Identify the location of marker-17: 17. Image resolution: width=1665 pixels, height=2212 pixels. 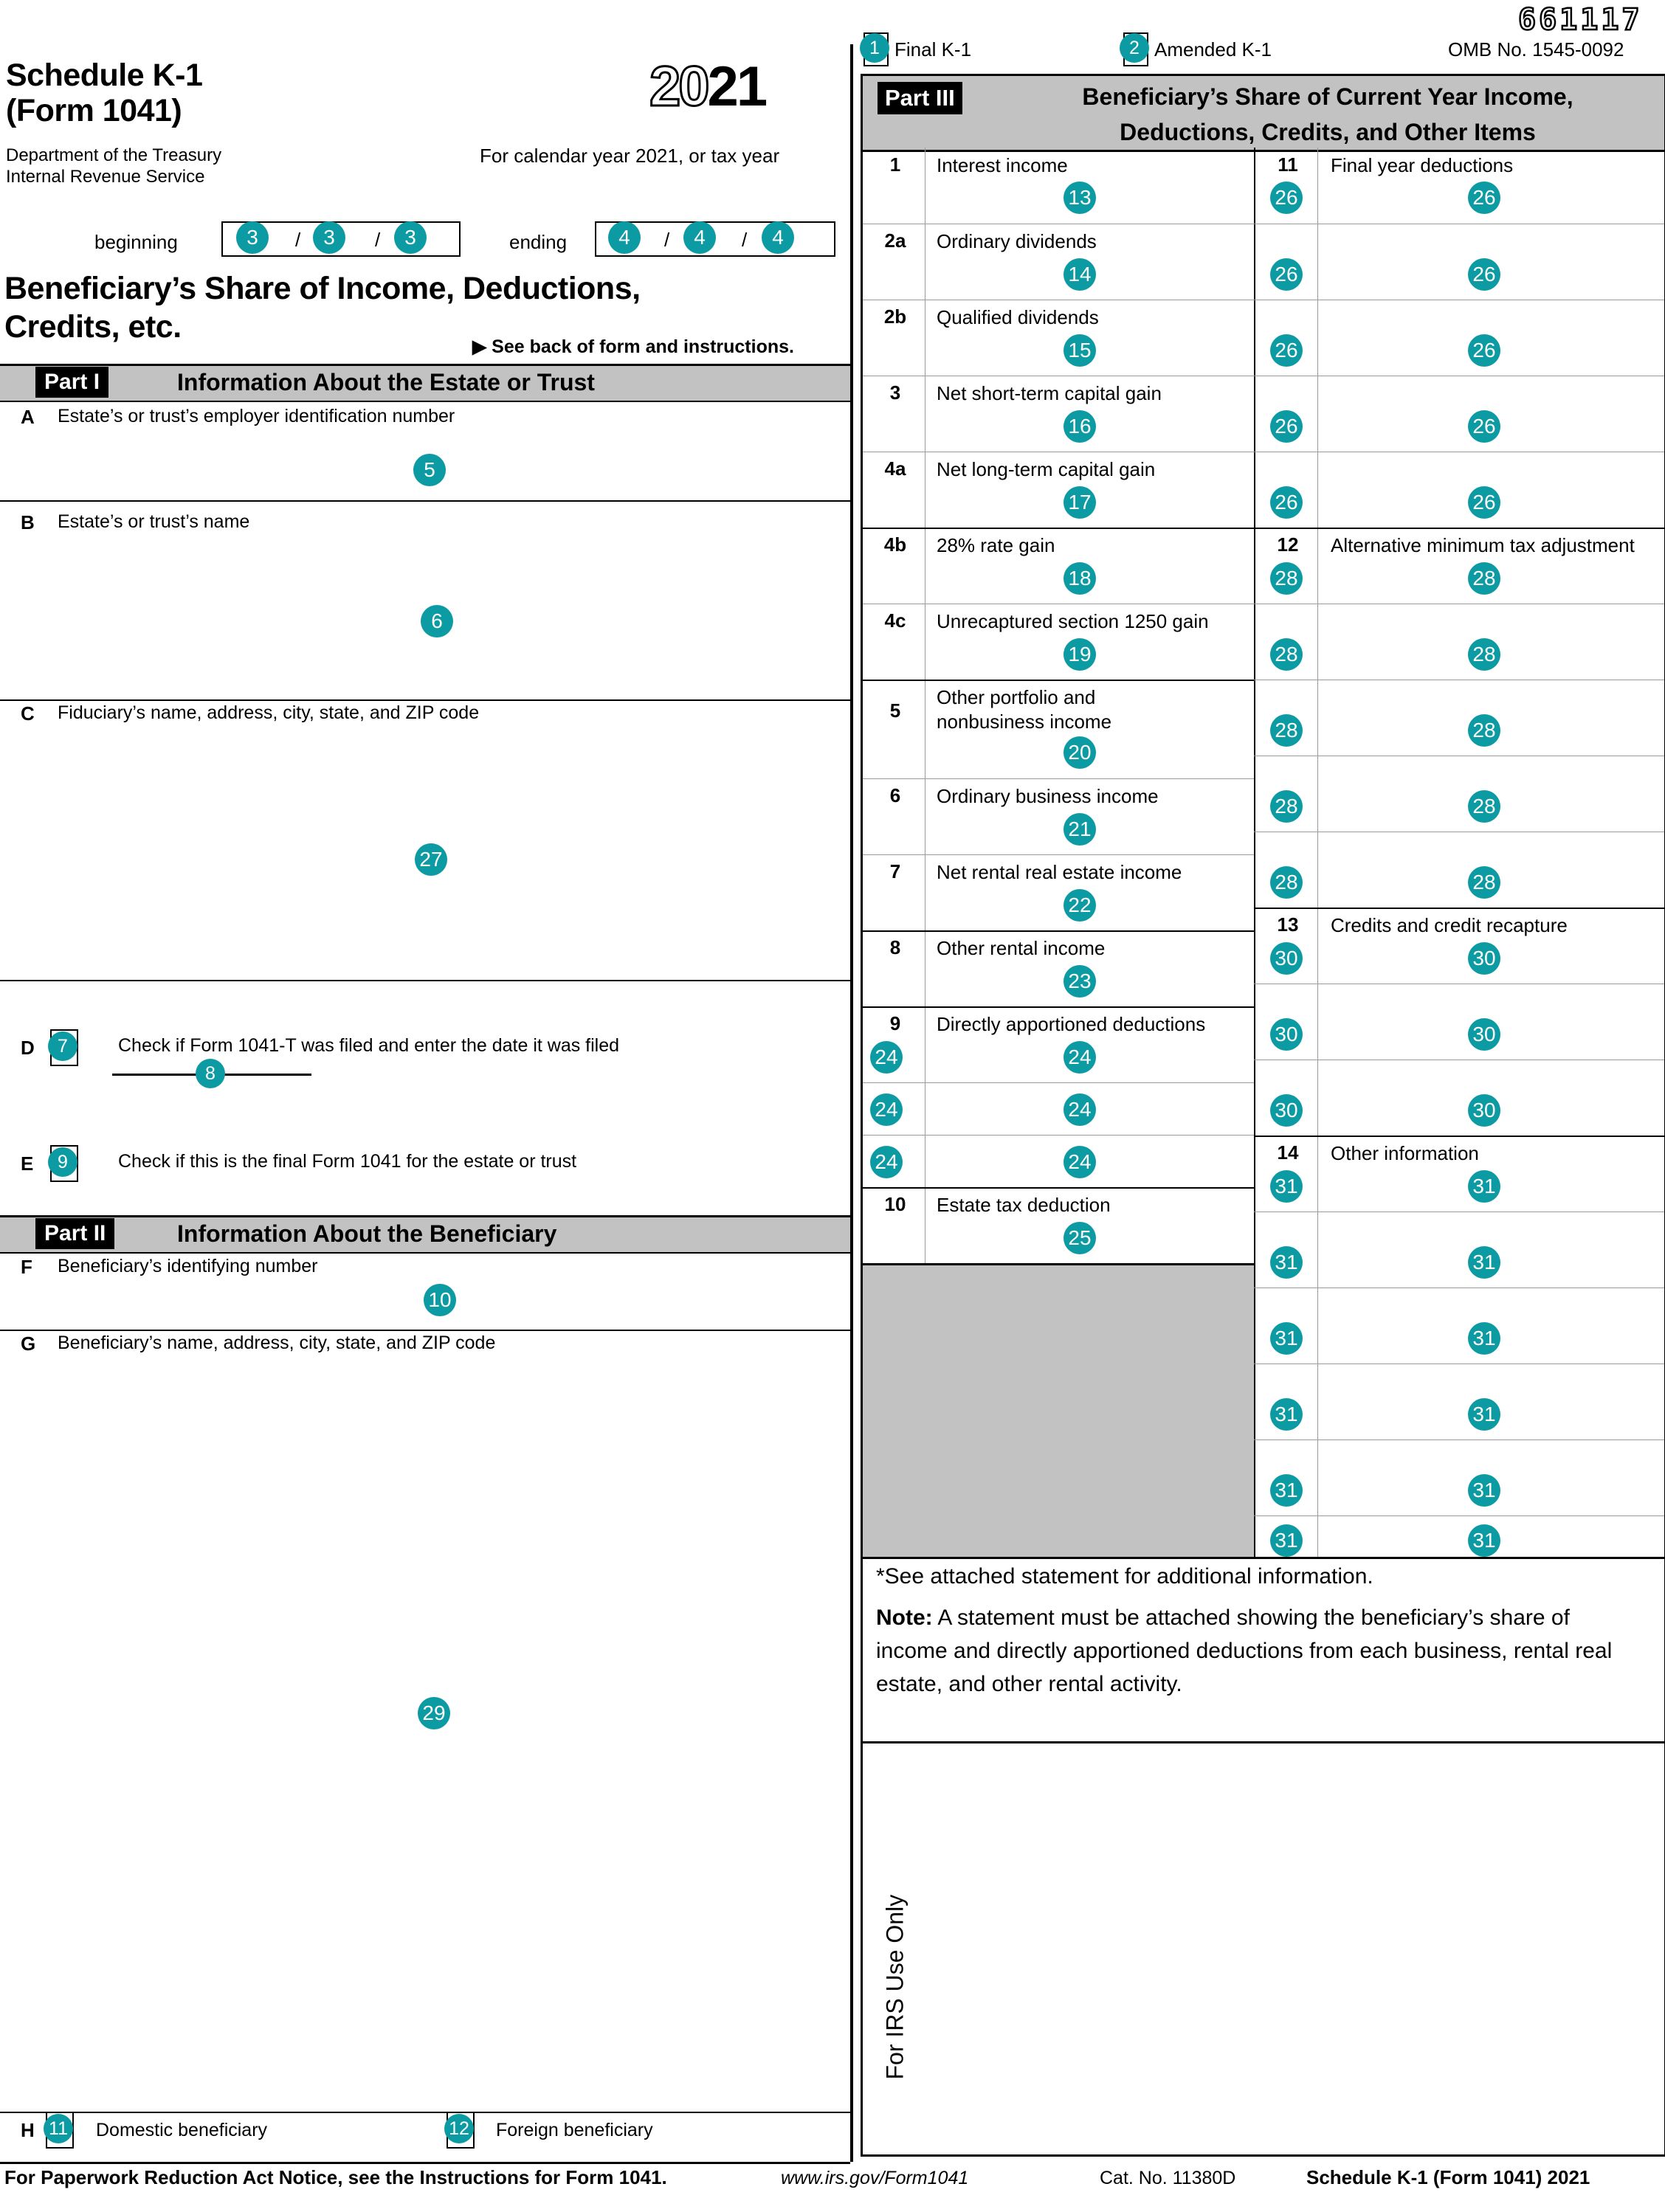
(1080, 502).